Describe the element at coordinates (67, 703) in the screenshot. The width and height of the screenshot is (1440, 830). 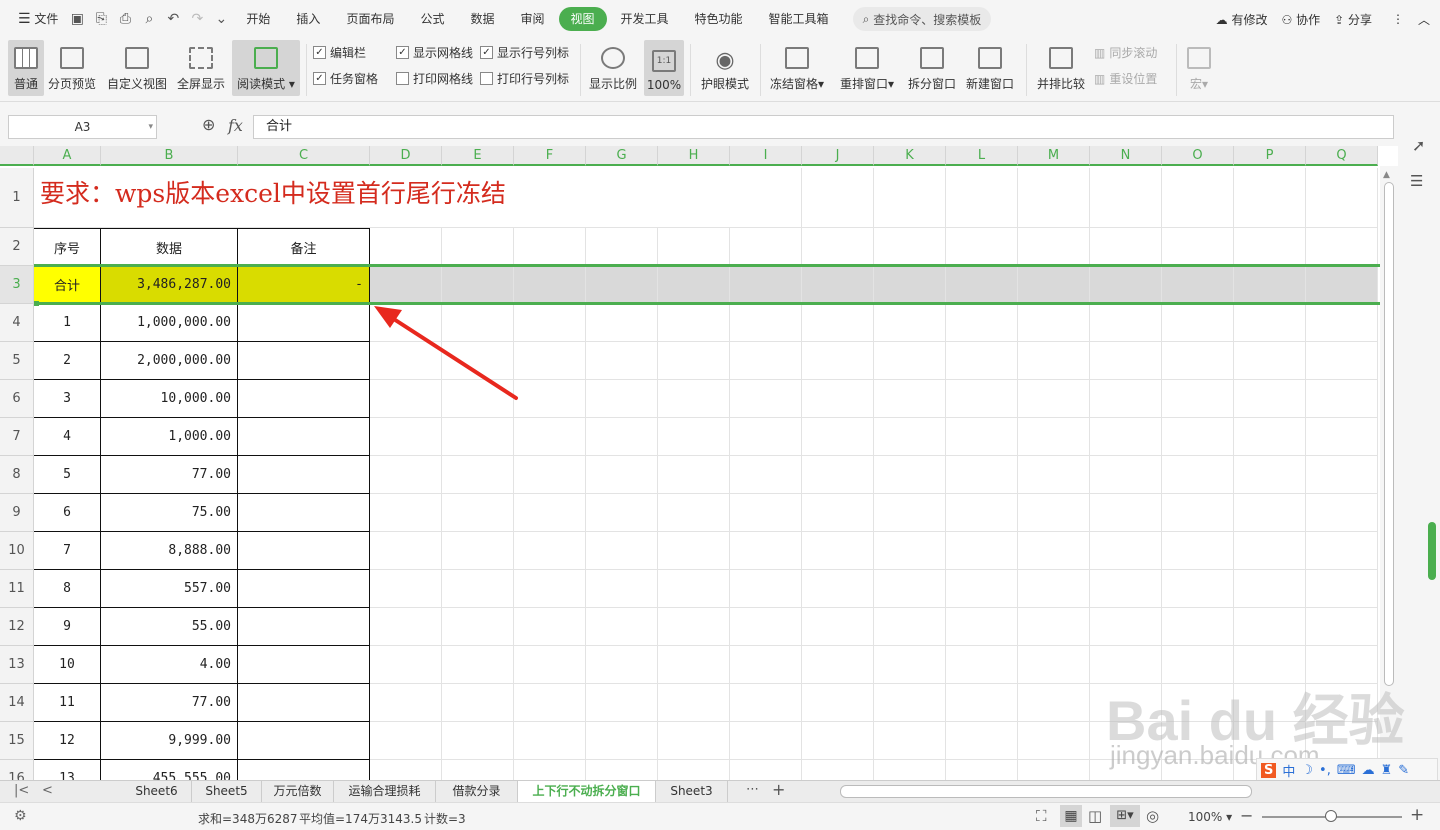
I see `index-cell: 11` at that location.